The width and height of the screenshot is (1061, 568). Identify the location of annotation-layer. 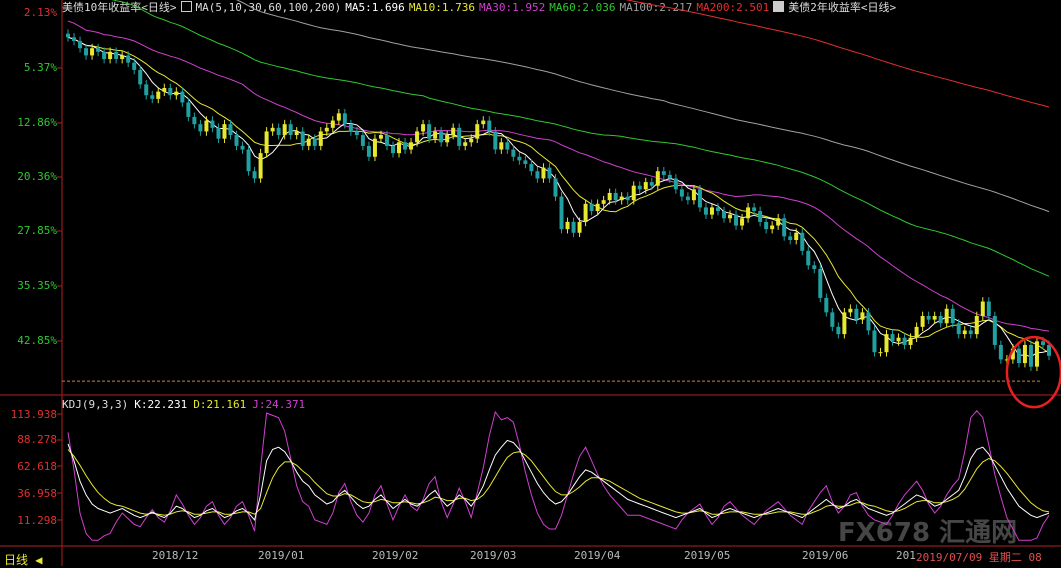
(561, 372).